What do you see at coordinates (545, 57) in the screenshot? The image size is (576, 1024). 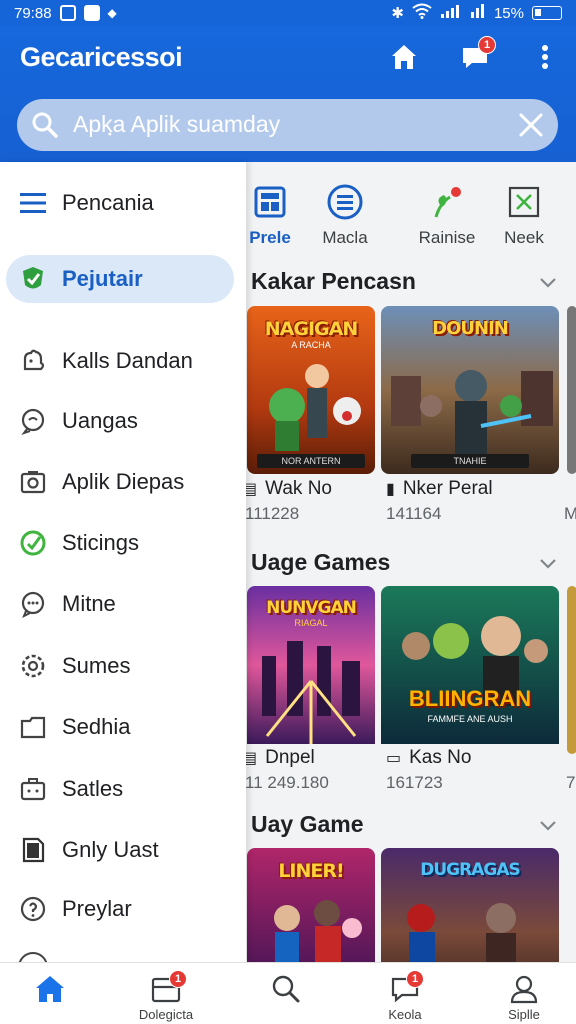 I see `more-options-button` at bounding box center [545, 57].